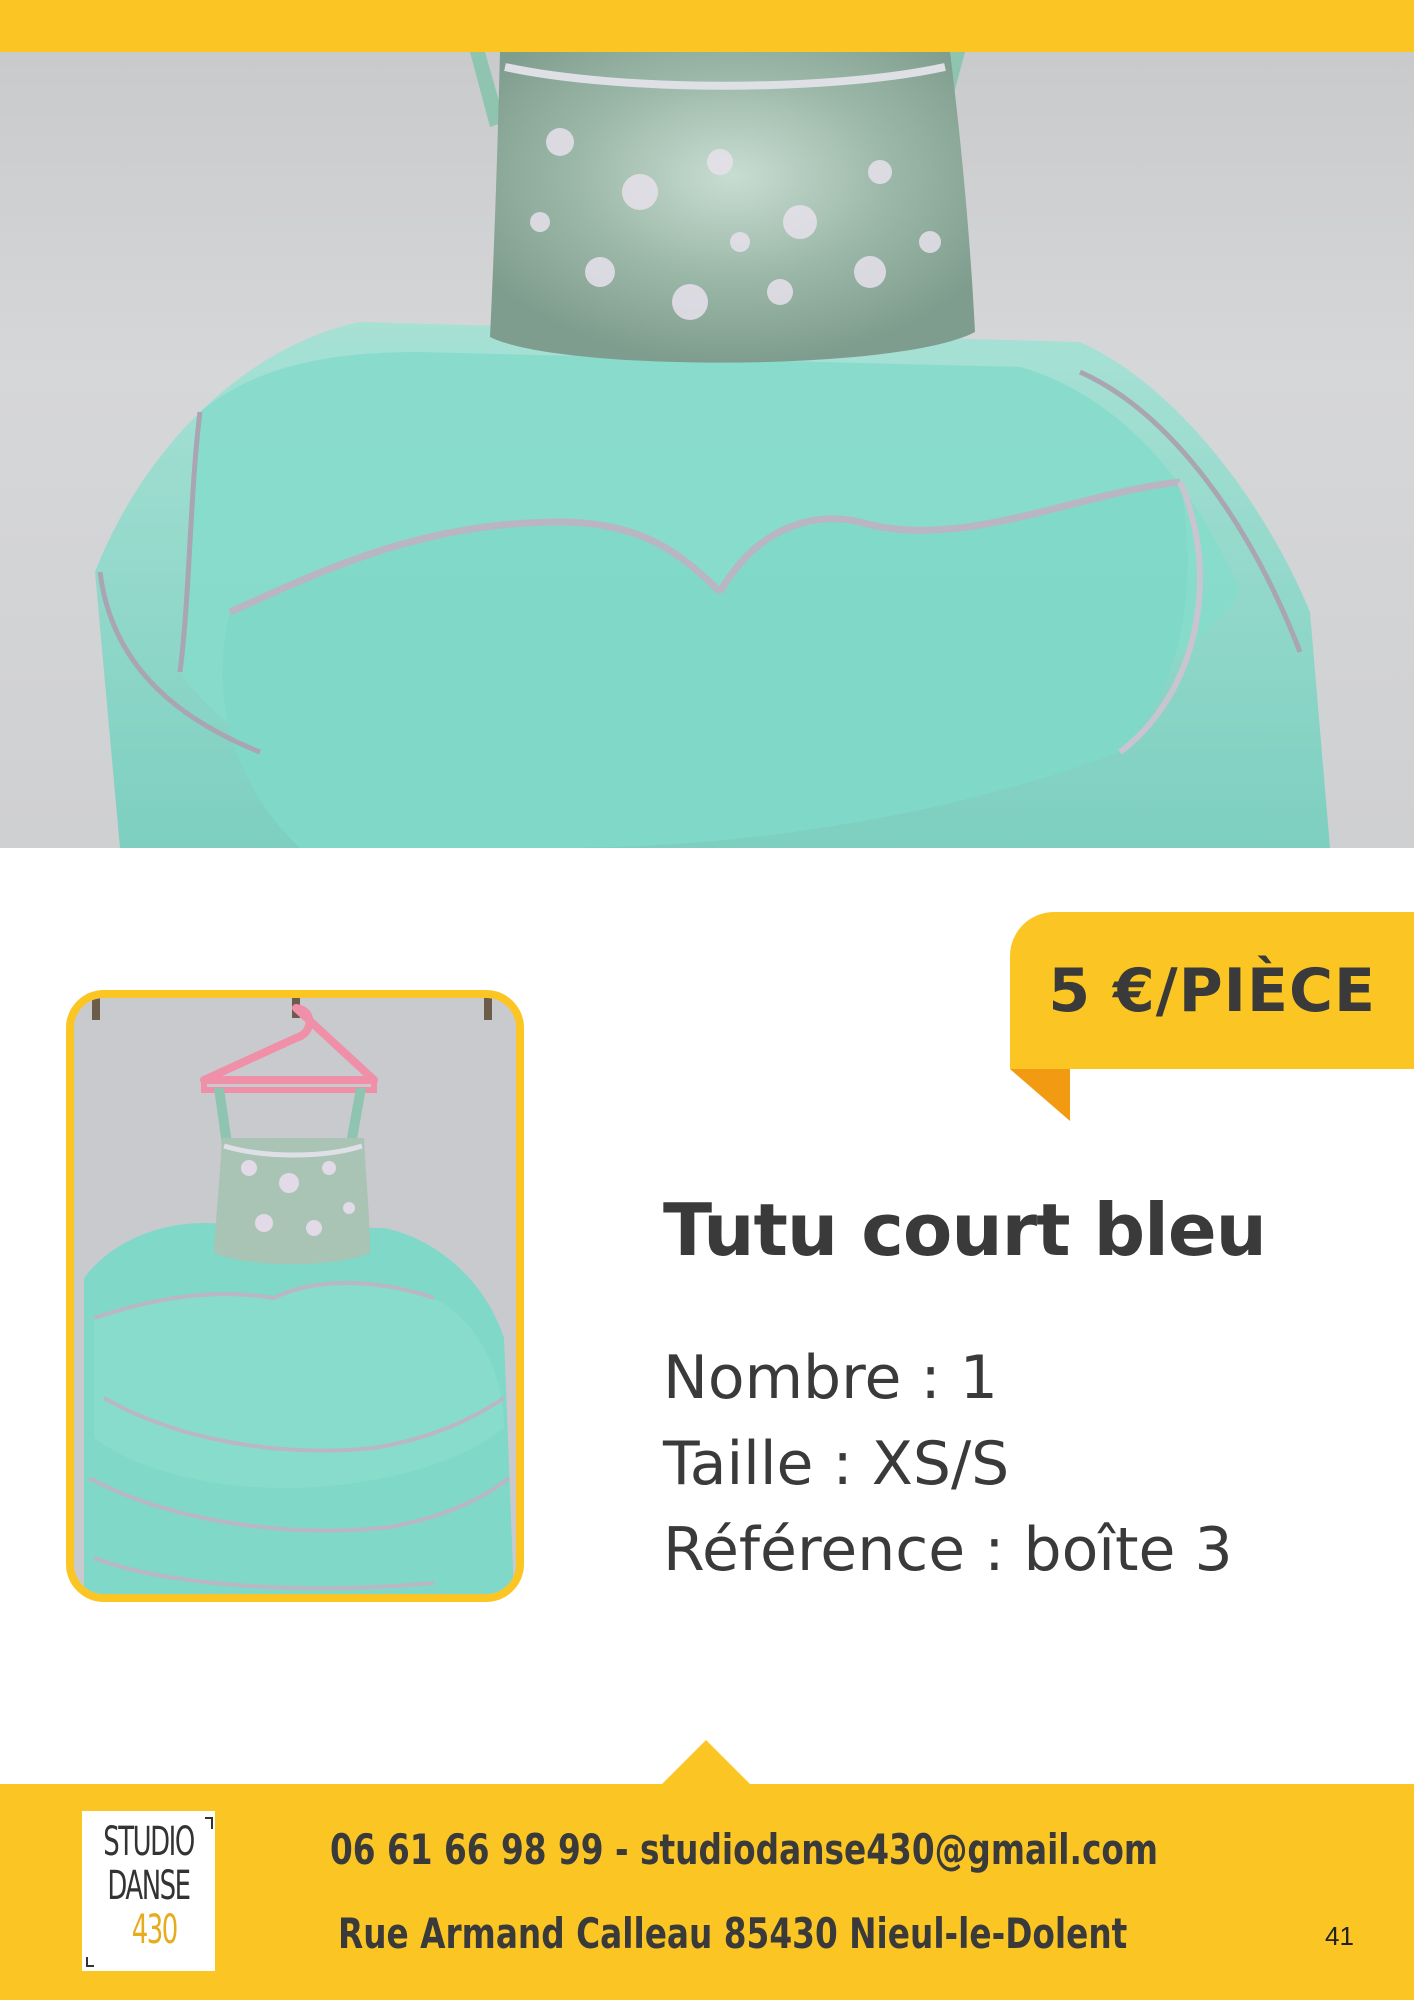 The image size is (1414, 2000). I want to click on price-tag-fold, so click(1040, 1095).